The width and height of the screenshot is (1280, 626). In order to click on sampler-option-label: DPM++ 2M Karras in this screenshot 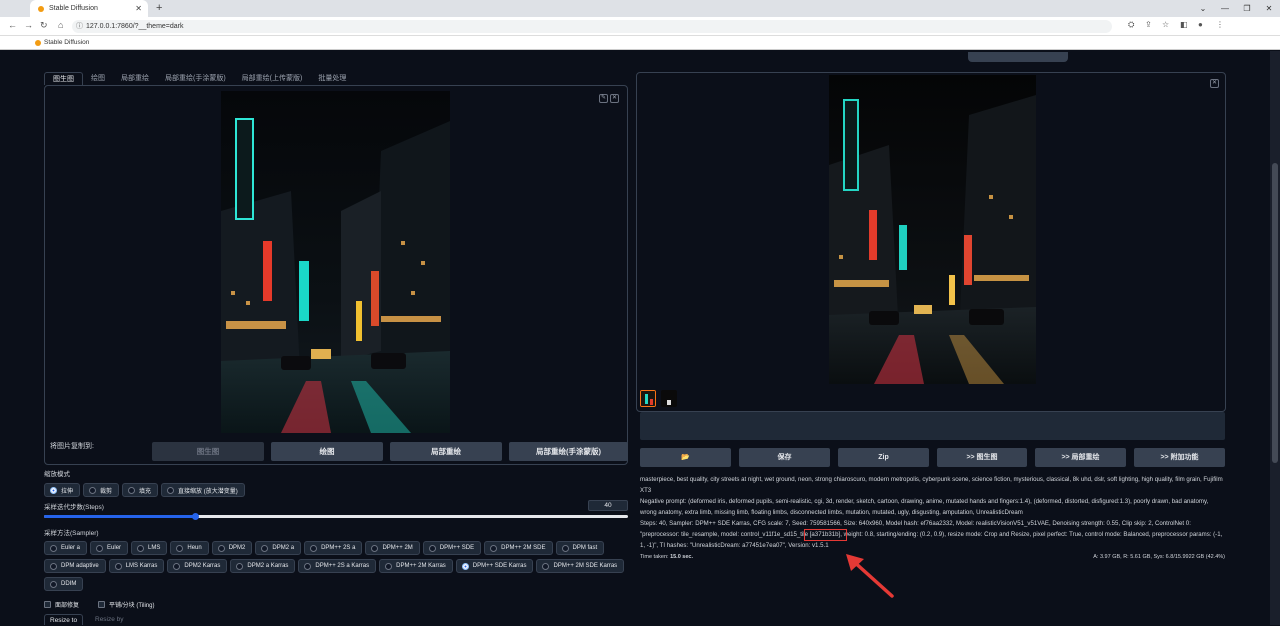, I will do `click(421, 566)`.